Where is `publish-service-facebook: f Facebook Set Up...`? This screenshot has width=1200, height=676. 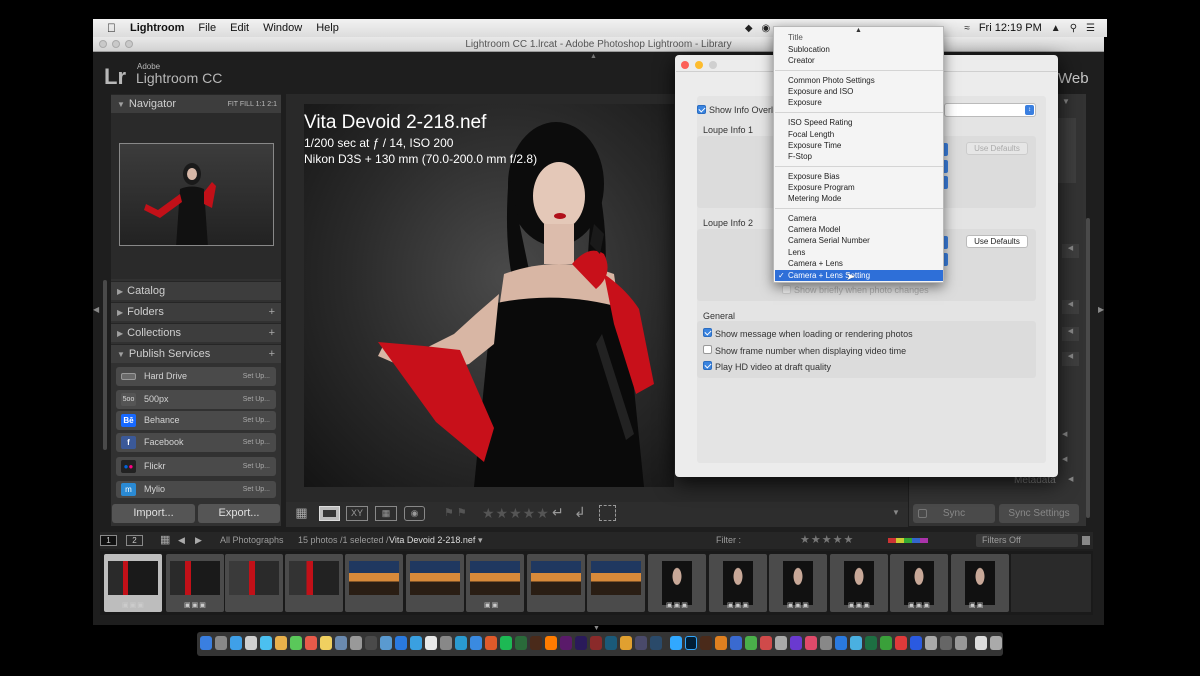
publish-service-facebook: f Facebook Set Up... is located at coordinates (196, 442).